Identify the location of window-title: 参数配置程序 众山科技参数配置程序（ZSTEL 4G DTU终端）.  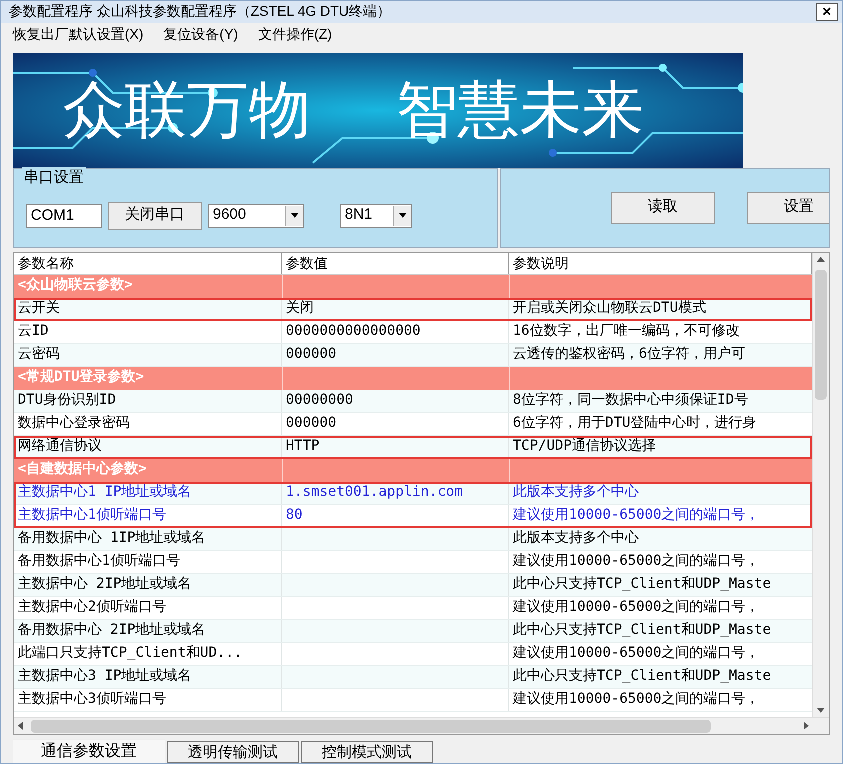
(200, 12).